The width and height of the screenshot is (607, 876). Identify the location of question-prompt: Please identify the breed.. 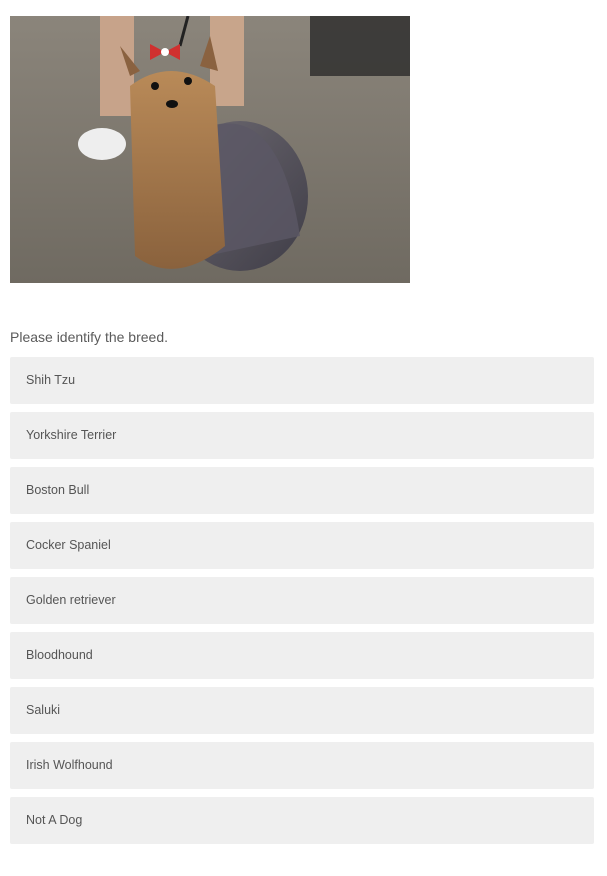
(89, 337).